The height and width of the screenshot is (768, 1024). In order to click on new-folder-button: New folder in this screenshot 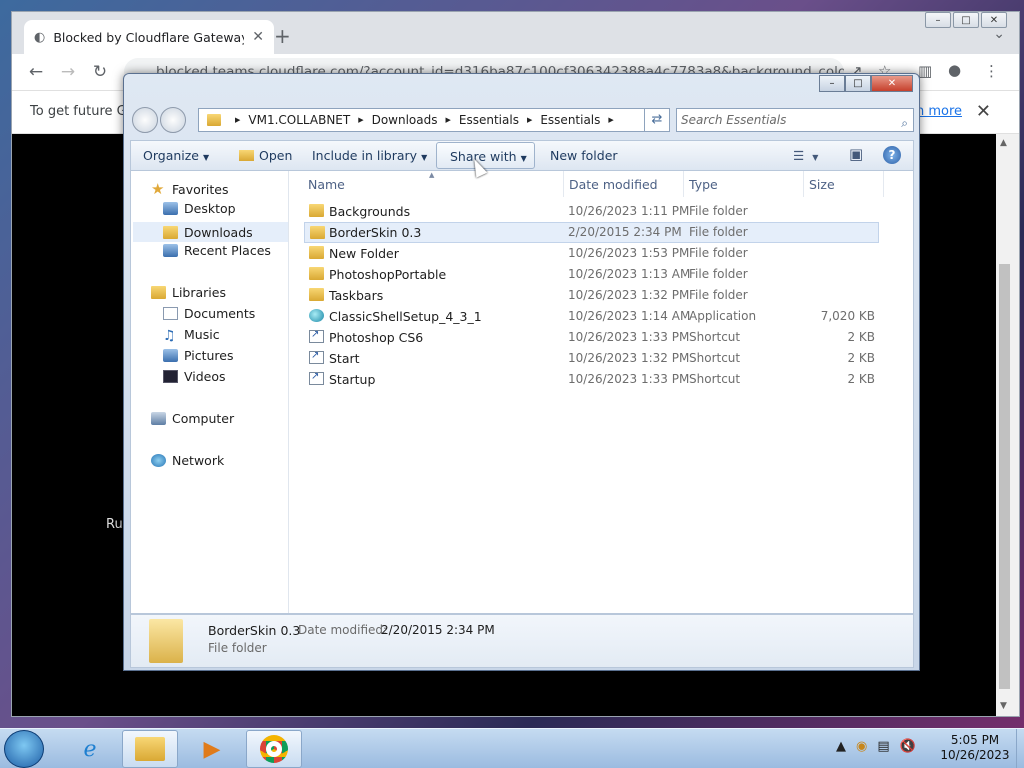, I will do `click(584, 155)`.